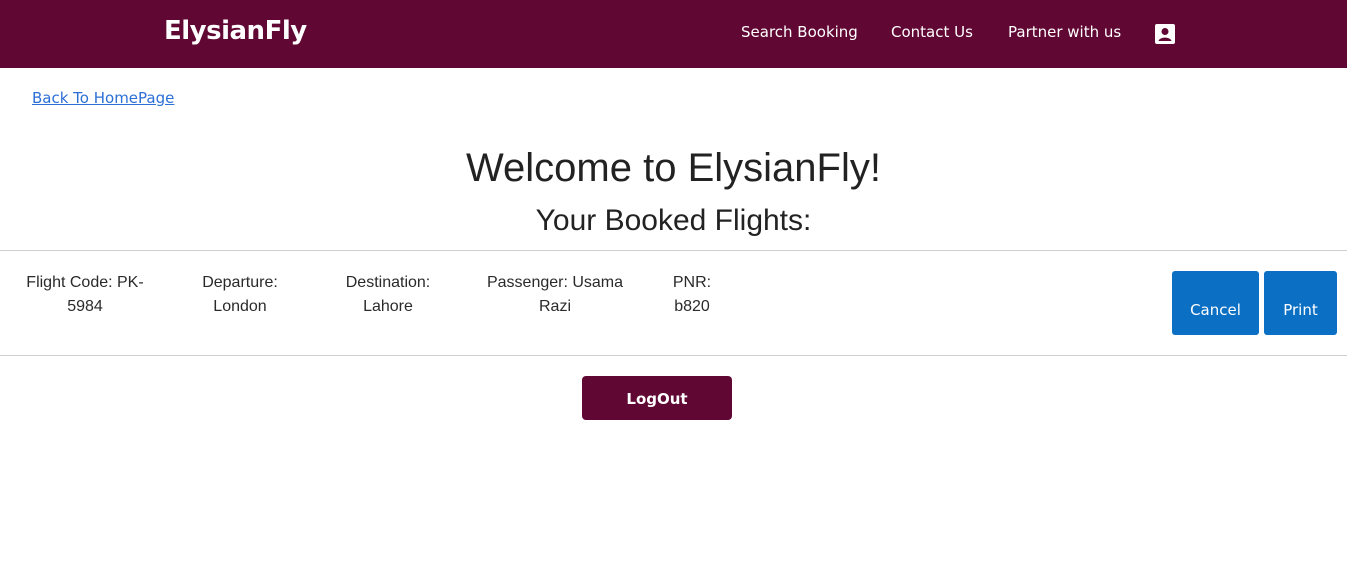 This screenshot has height=576, width=1347. I want to click on account-box-icon, so click(1165, 34).